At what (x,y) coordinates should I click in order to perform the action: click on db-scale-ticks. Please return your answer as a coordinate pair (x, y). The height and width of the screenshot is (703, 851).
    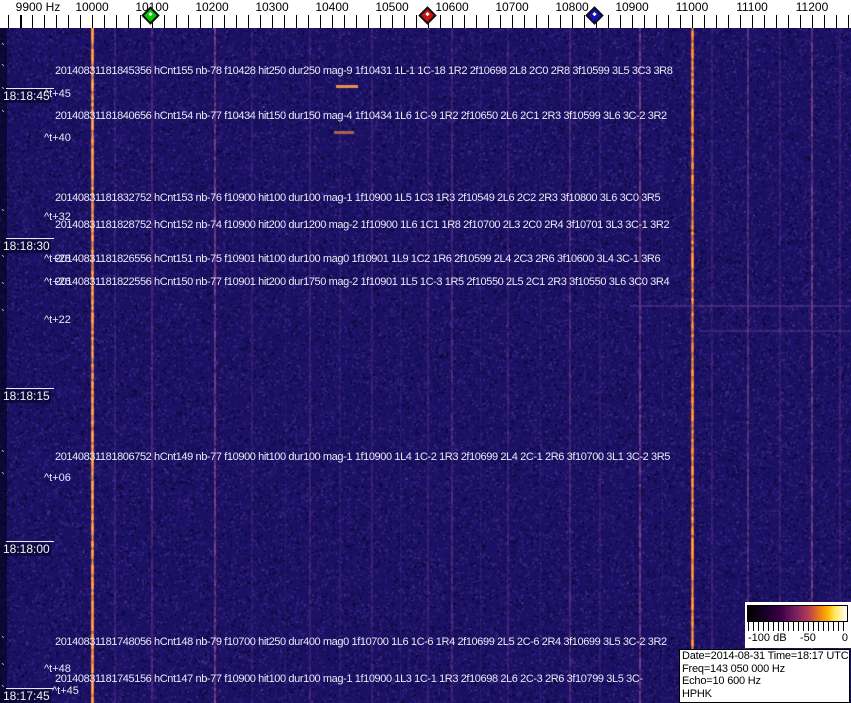
    Looking at the image, I should click on (798, 626).